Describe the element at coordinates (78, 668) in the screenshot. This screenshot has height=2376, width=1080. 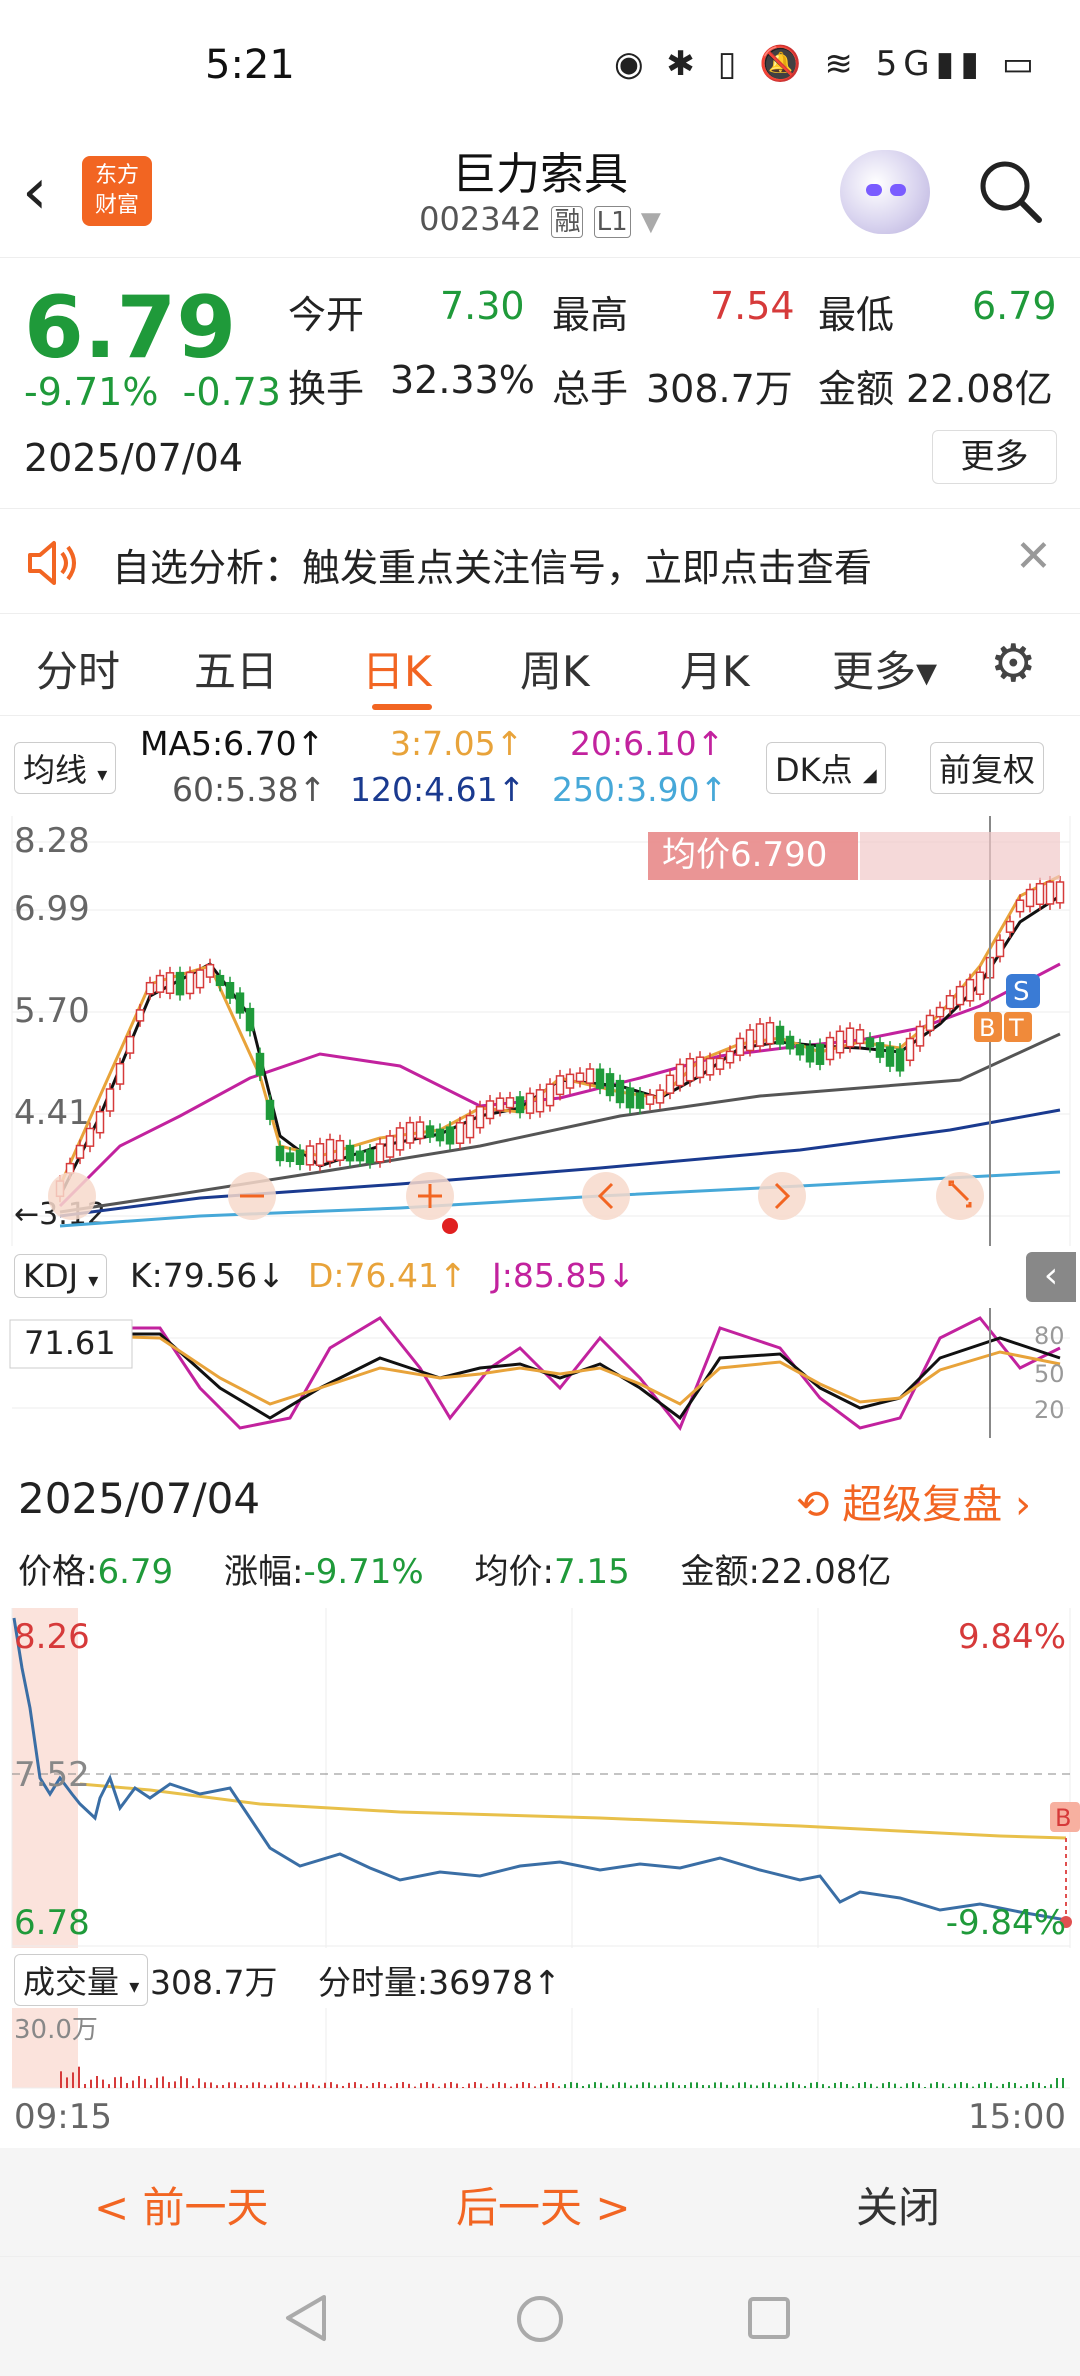
I see `tab-fenshi: 分时` at that location.